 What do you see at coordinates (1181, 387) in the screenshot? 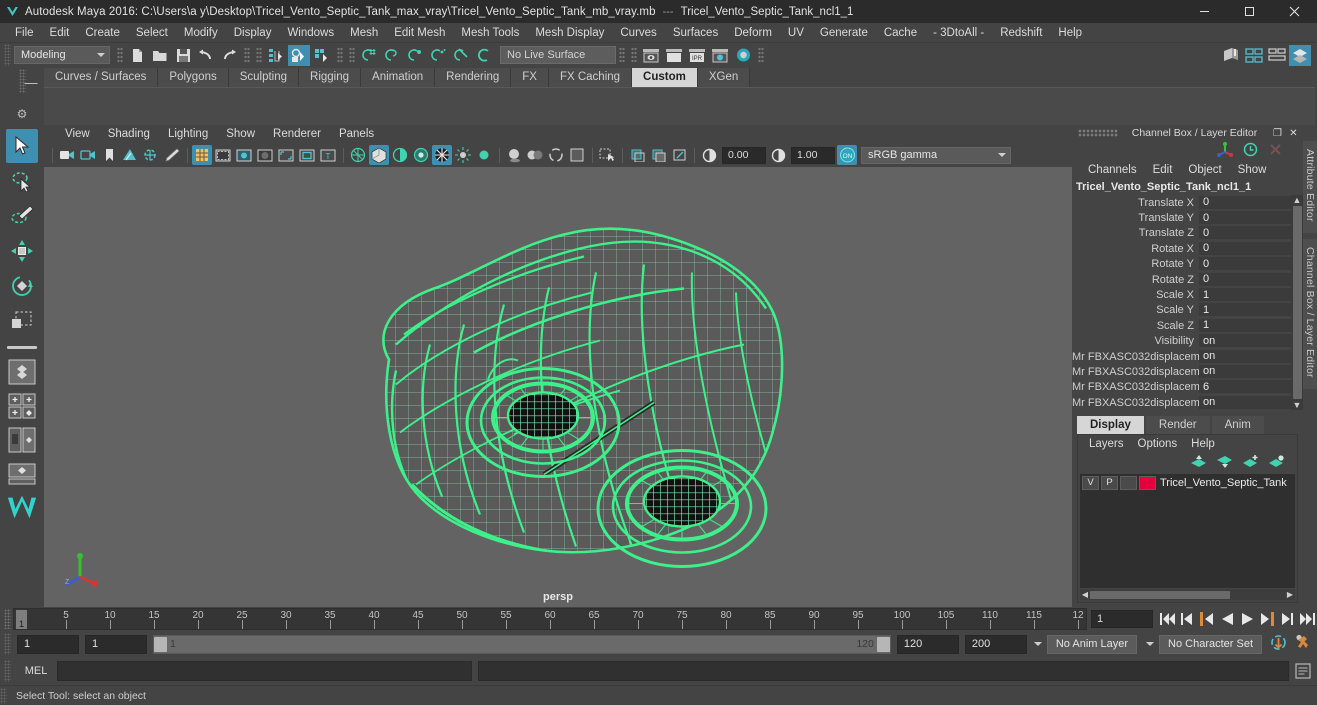
I see `channel-row: Mr FBXASC032displaceme... 6` at bounding box center [1181, 387].